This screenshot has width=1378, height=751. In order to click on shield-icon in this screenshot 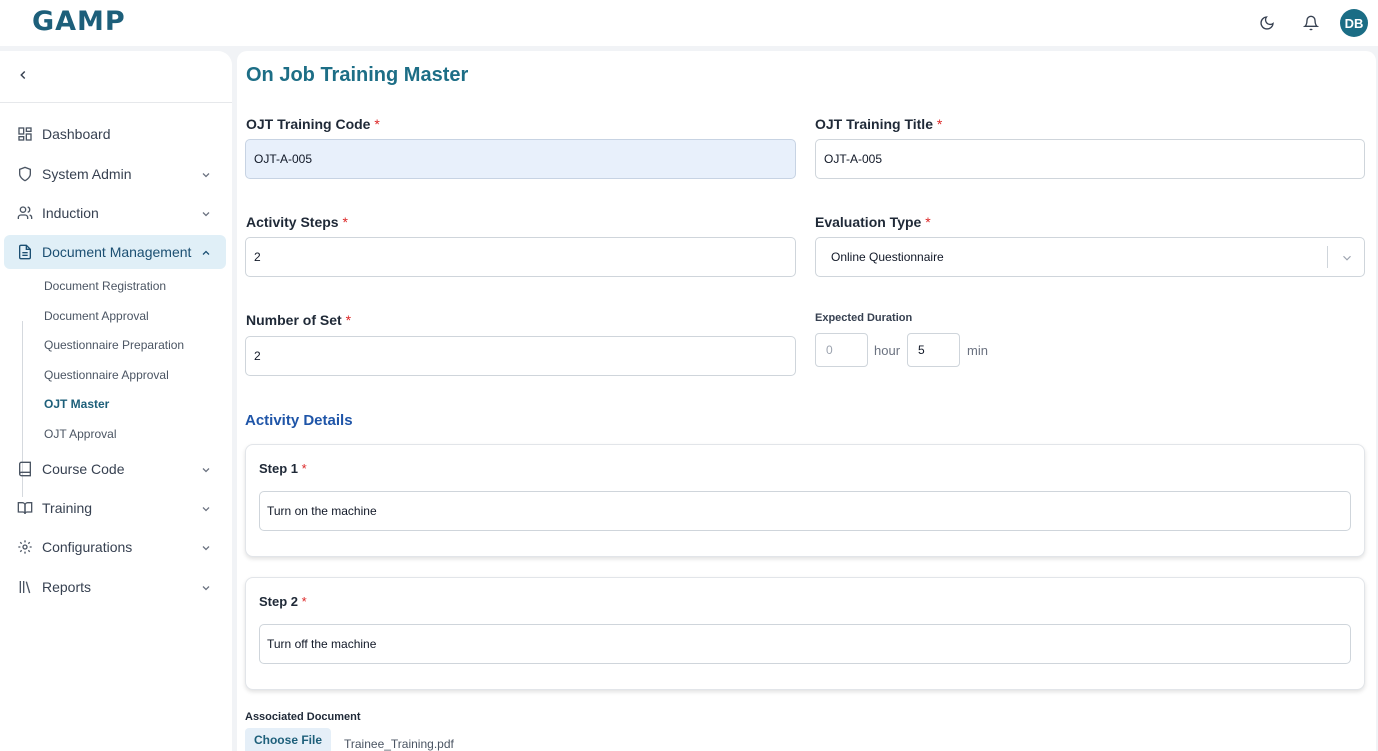, I will do `click(25, 174)`.